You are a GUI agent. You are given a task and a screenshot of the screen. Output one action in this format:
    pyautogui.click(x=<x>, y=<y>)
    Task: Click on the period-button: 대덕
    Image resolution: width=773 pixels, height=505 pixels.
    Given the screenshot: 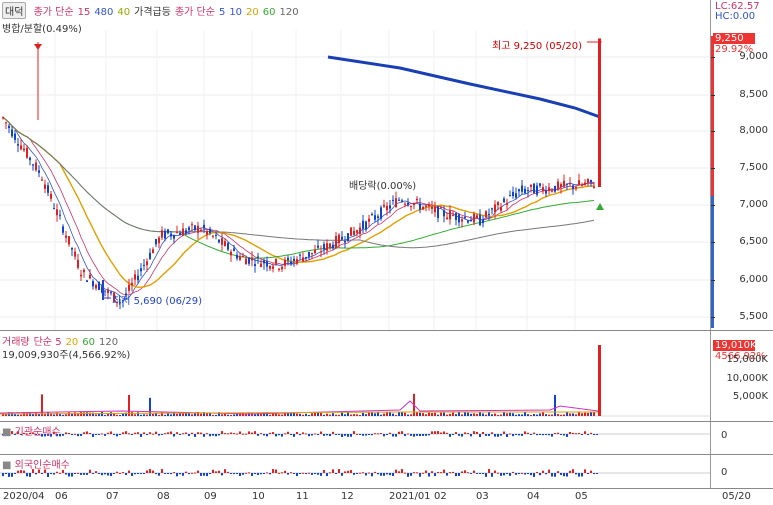 What is the action you would take?
    pyautogui.click(x=14, y=10)
    